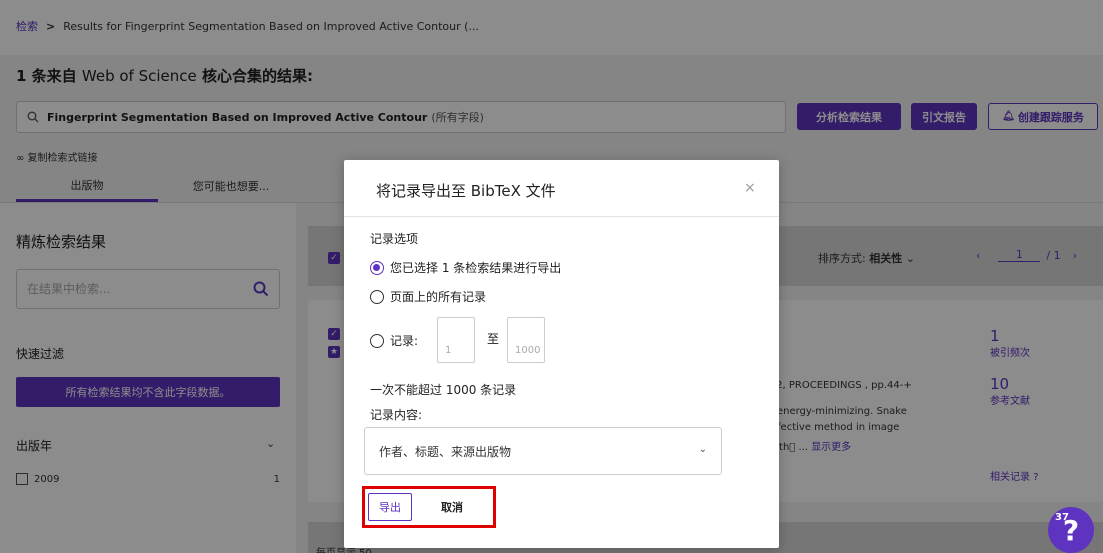  I want to click on range-to-box, so click(526, 340).